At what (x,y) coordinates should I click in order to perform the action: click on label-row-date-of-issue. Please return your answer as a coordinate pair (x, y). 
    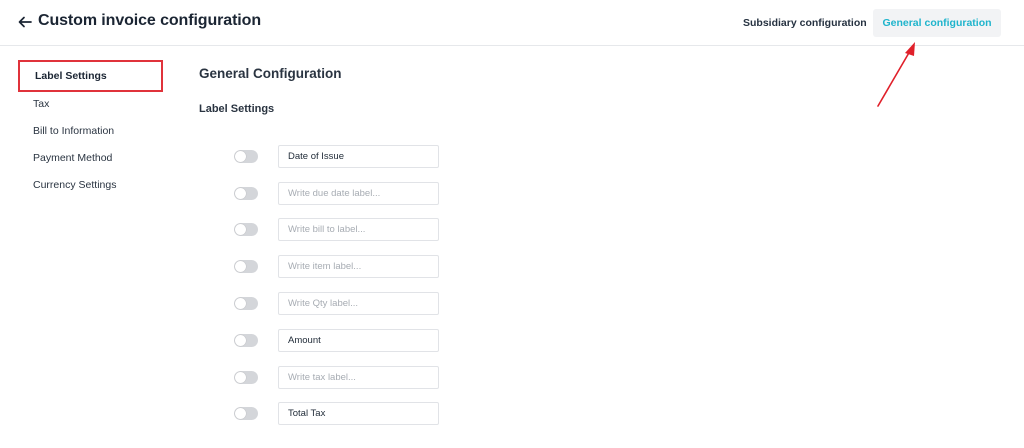
    Looking at the image, I should click on (336, 156).